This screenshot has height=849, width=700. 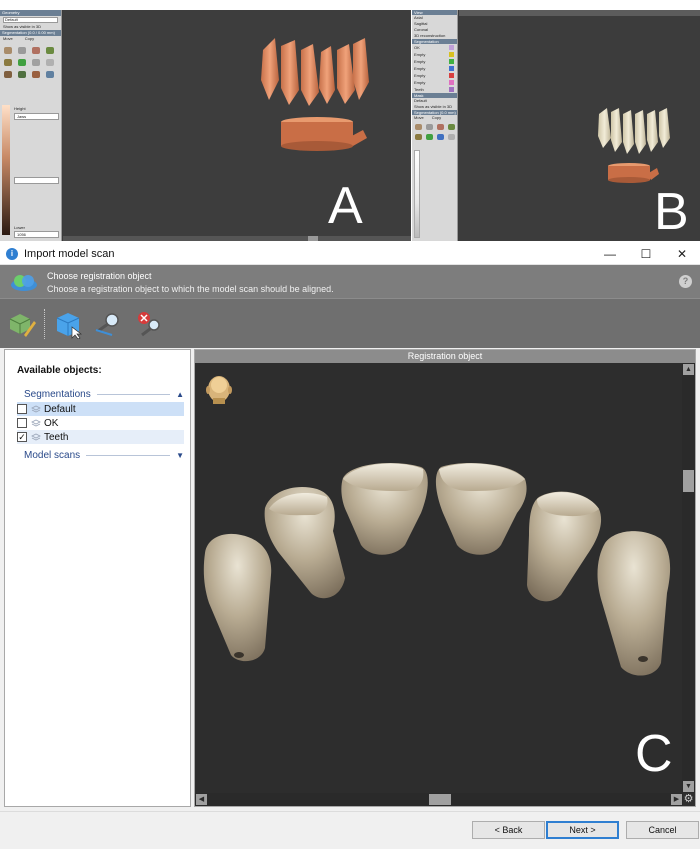 I want to click on scroll-right-icon: ▶, so click(x=676, y=799).